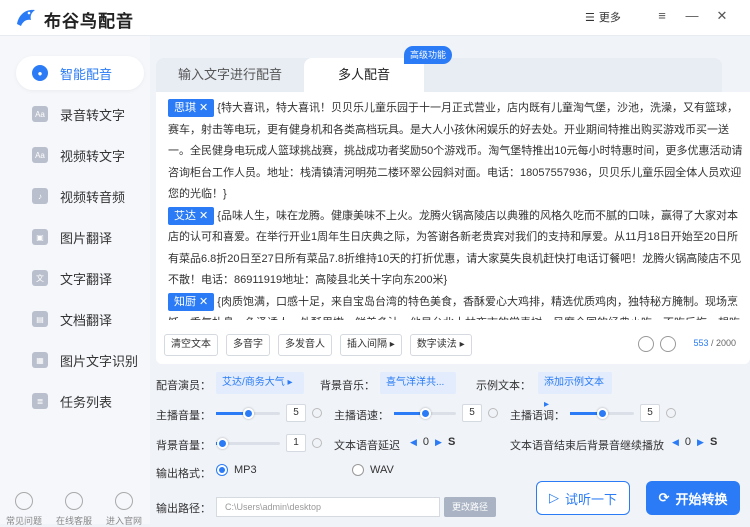 This screenshot has width=750, height=527. Describe the element at coordinates (40, 196) in the screenshot. I see `video-audio-icon: ♪` at that location.